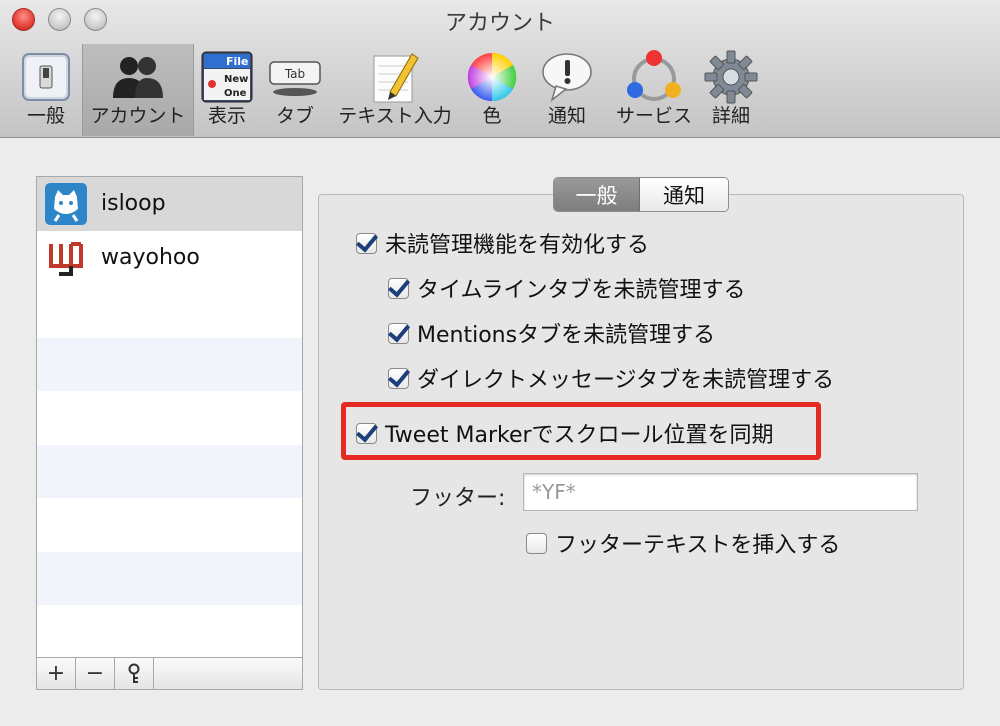  What do you see at coordinates (597, 194) in the screenshot?
I see `tab-general: 一般` at bounding box center [597, 194].